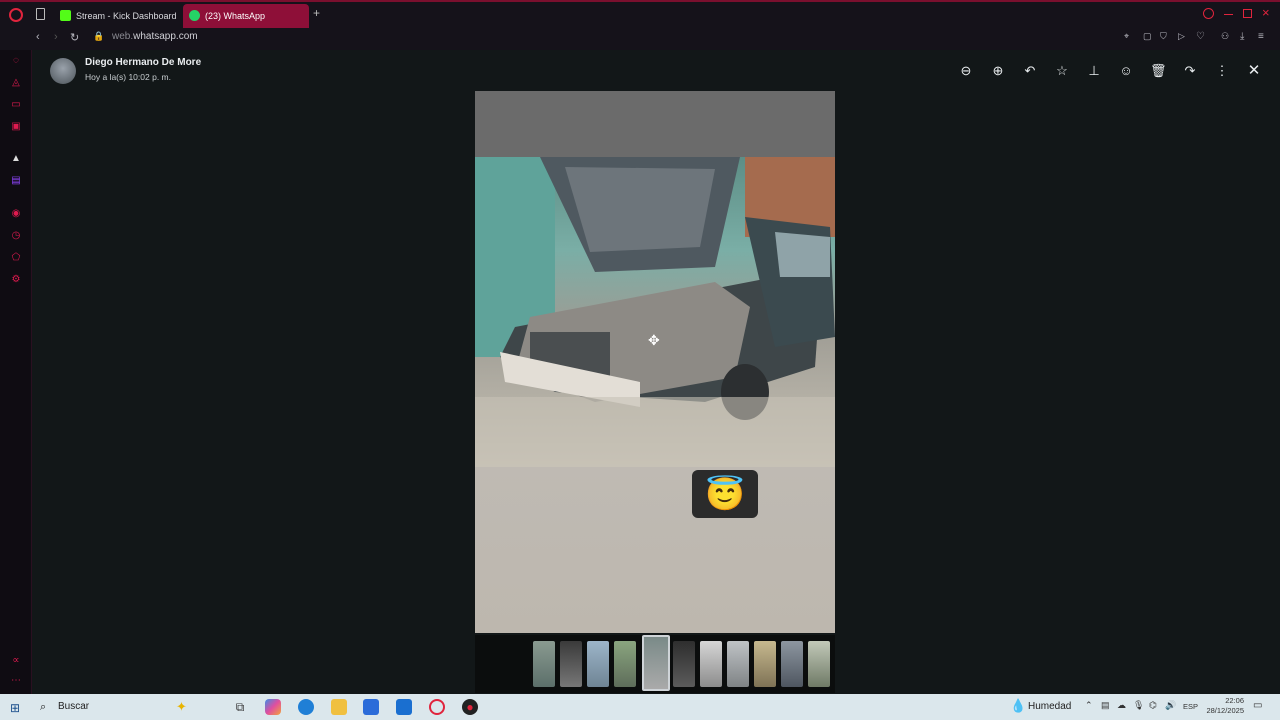 Image resolution: width=1280 pixels, height=720 pixels. Describe the element at coordinates (181, 706) in the screenshot. I see `copilot-sparkle-icon: ✦` at that location.